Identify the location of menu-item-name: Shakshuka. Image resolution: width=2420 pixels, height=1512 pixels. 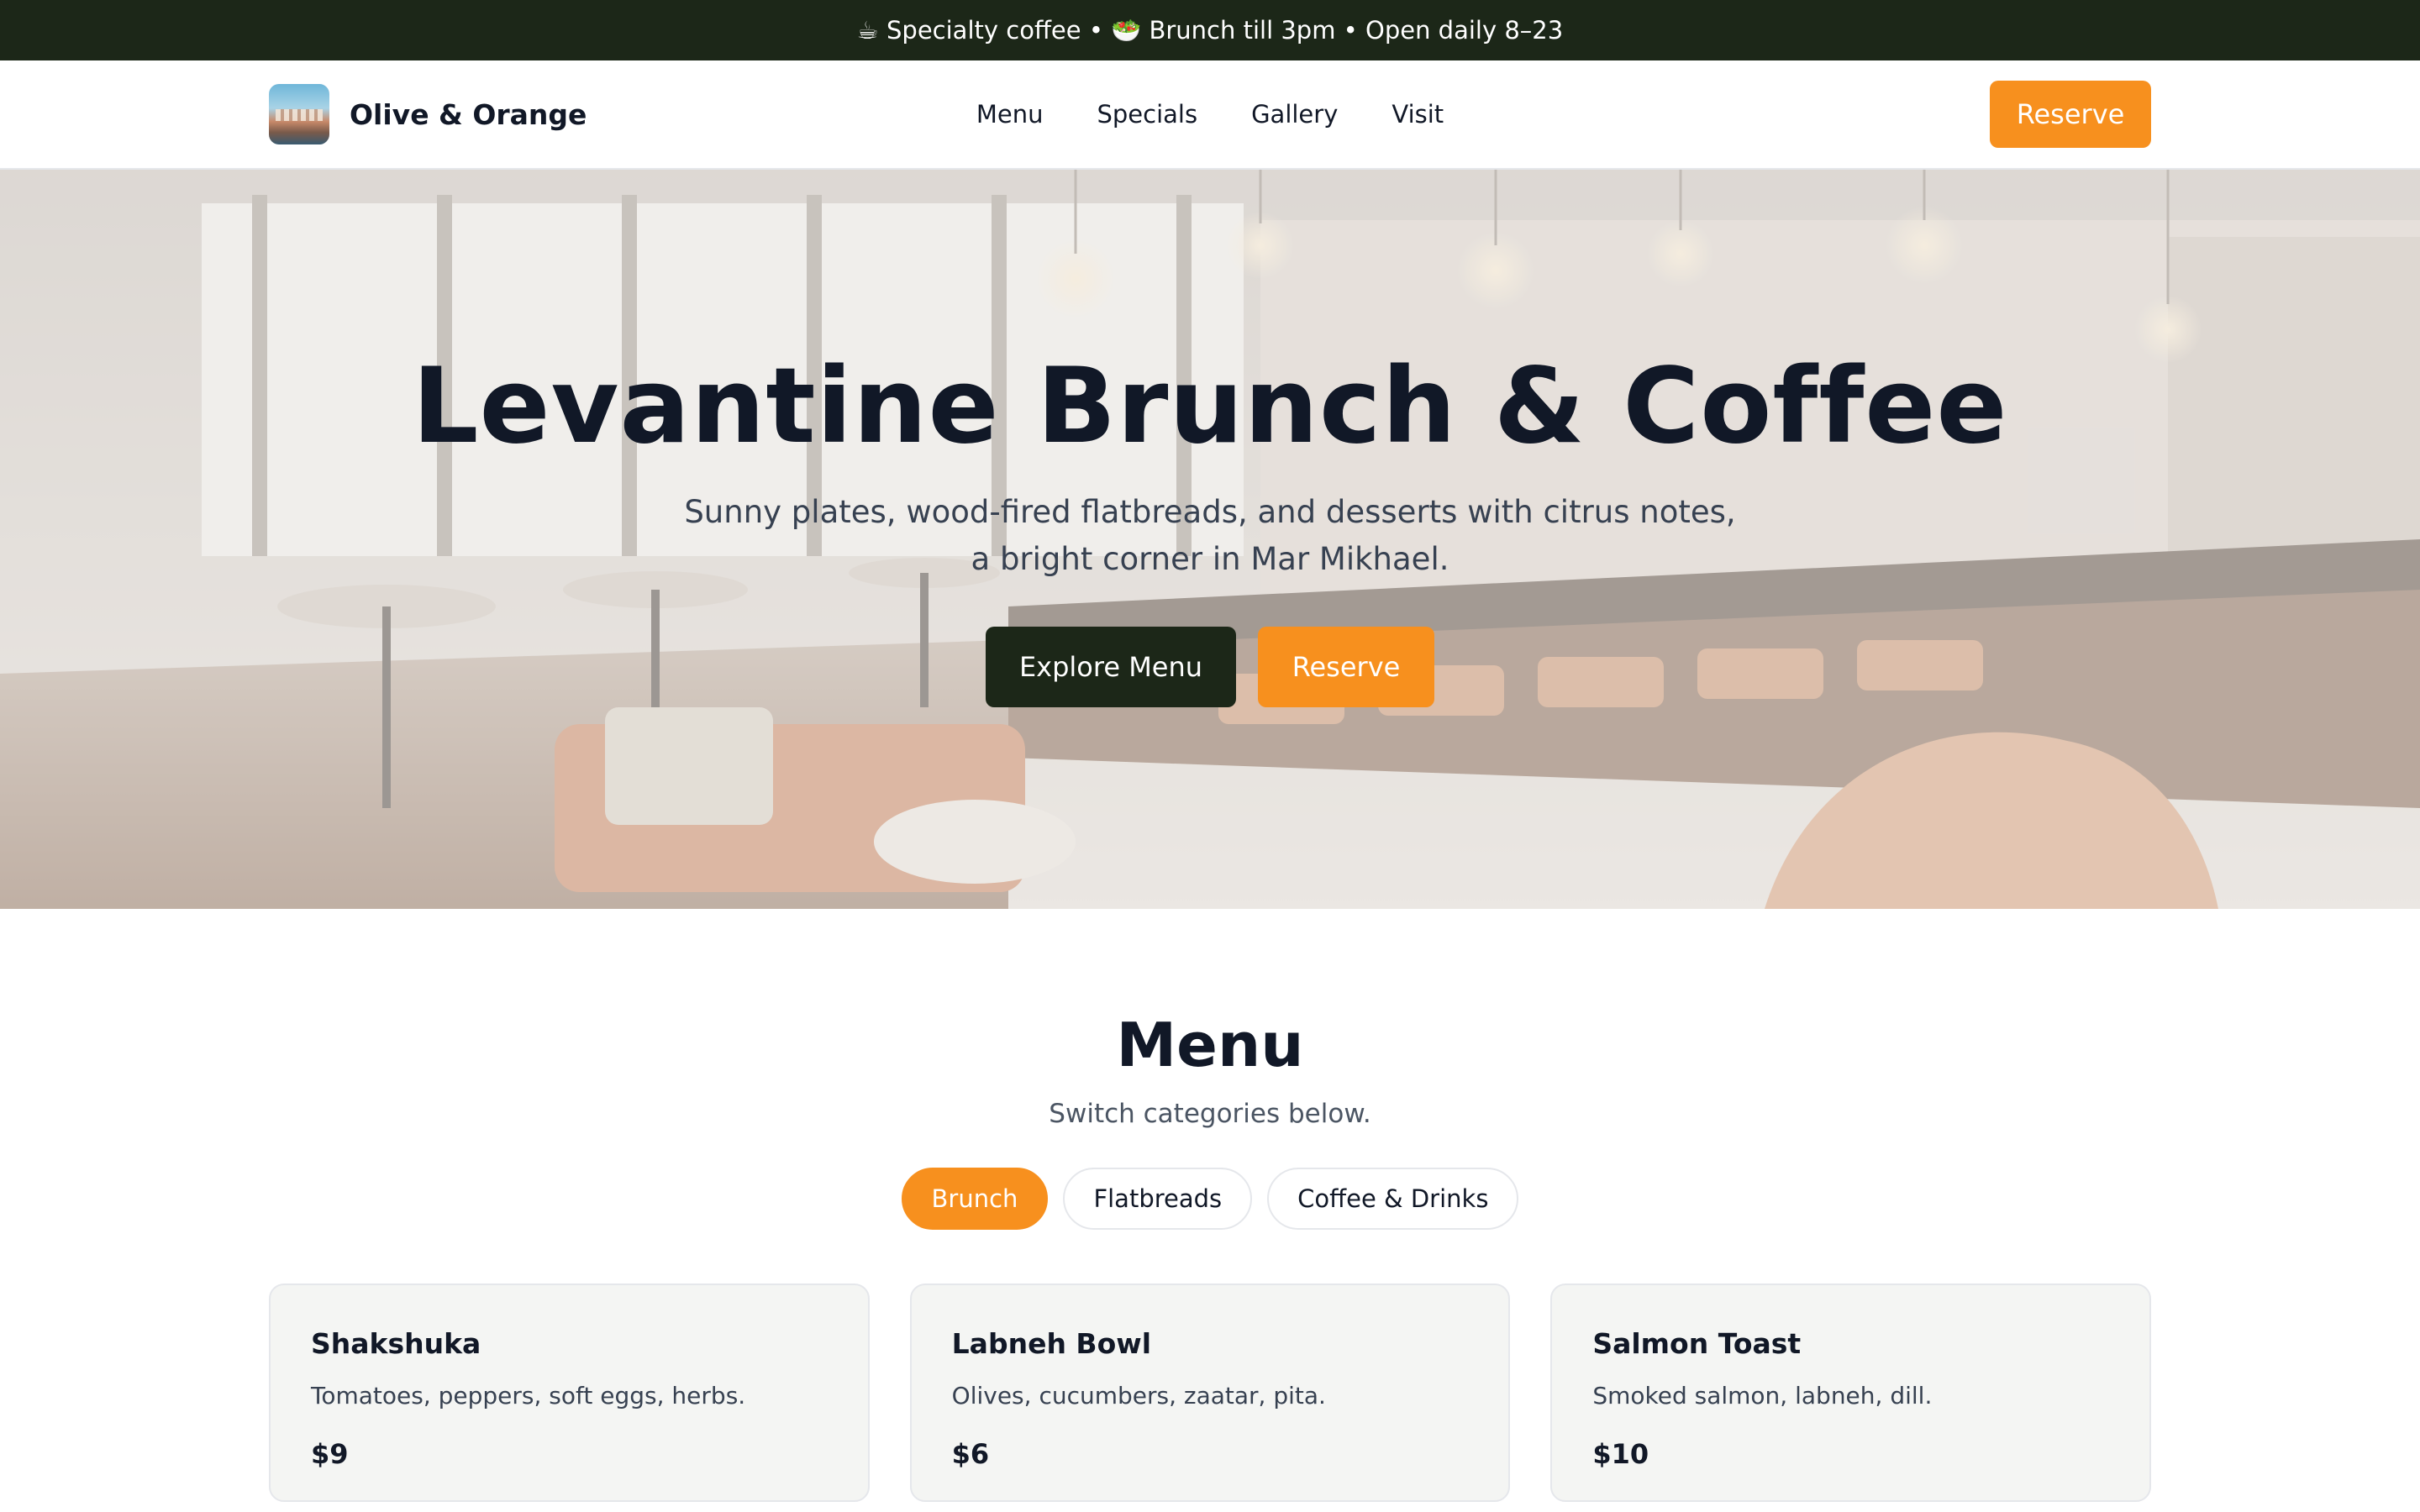
(396, 1343).